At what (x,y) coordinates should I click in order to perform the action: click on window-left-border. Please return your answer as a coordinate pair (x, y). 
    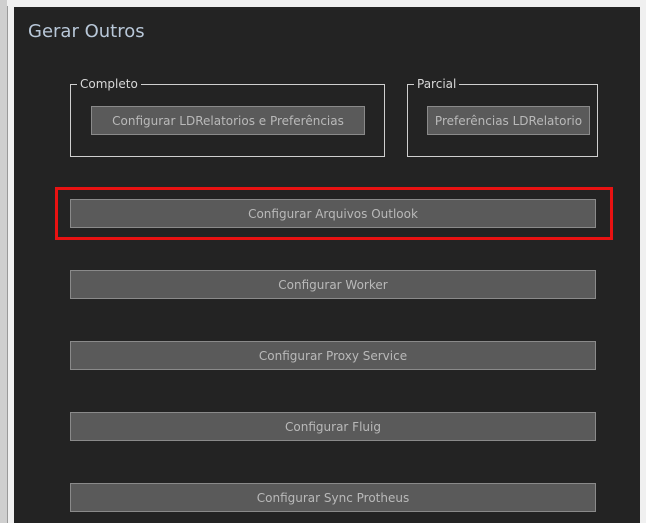
    Looking at the image, I should click on (4, 261).